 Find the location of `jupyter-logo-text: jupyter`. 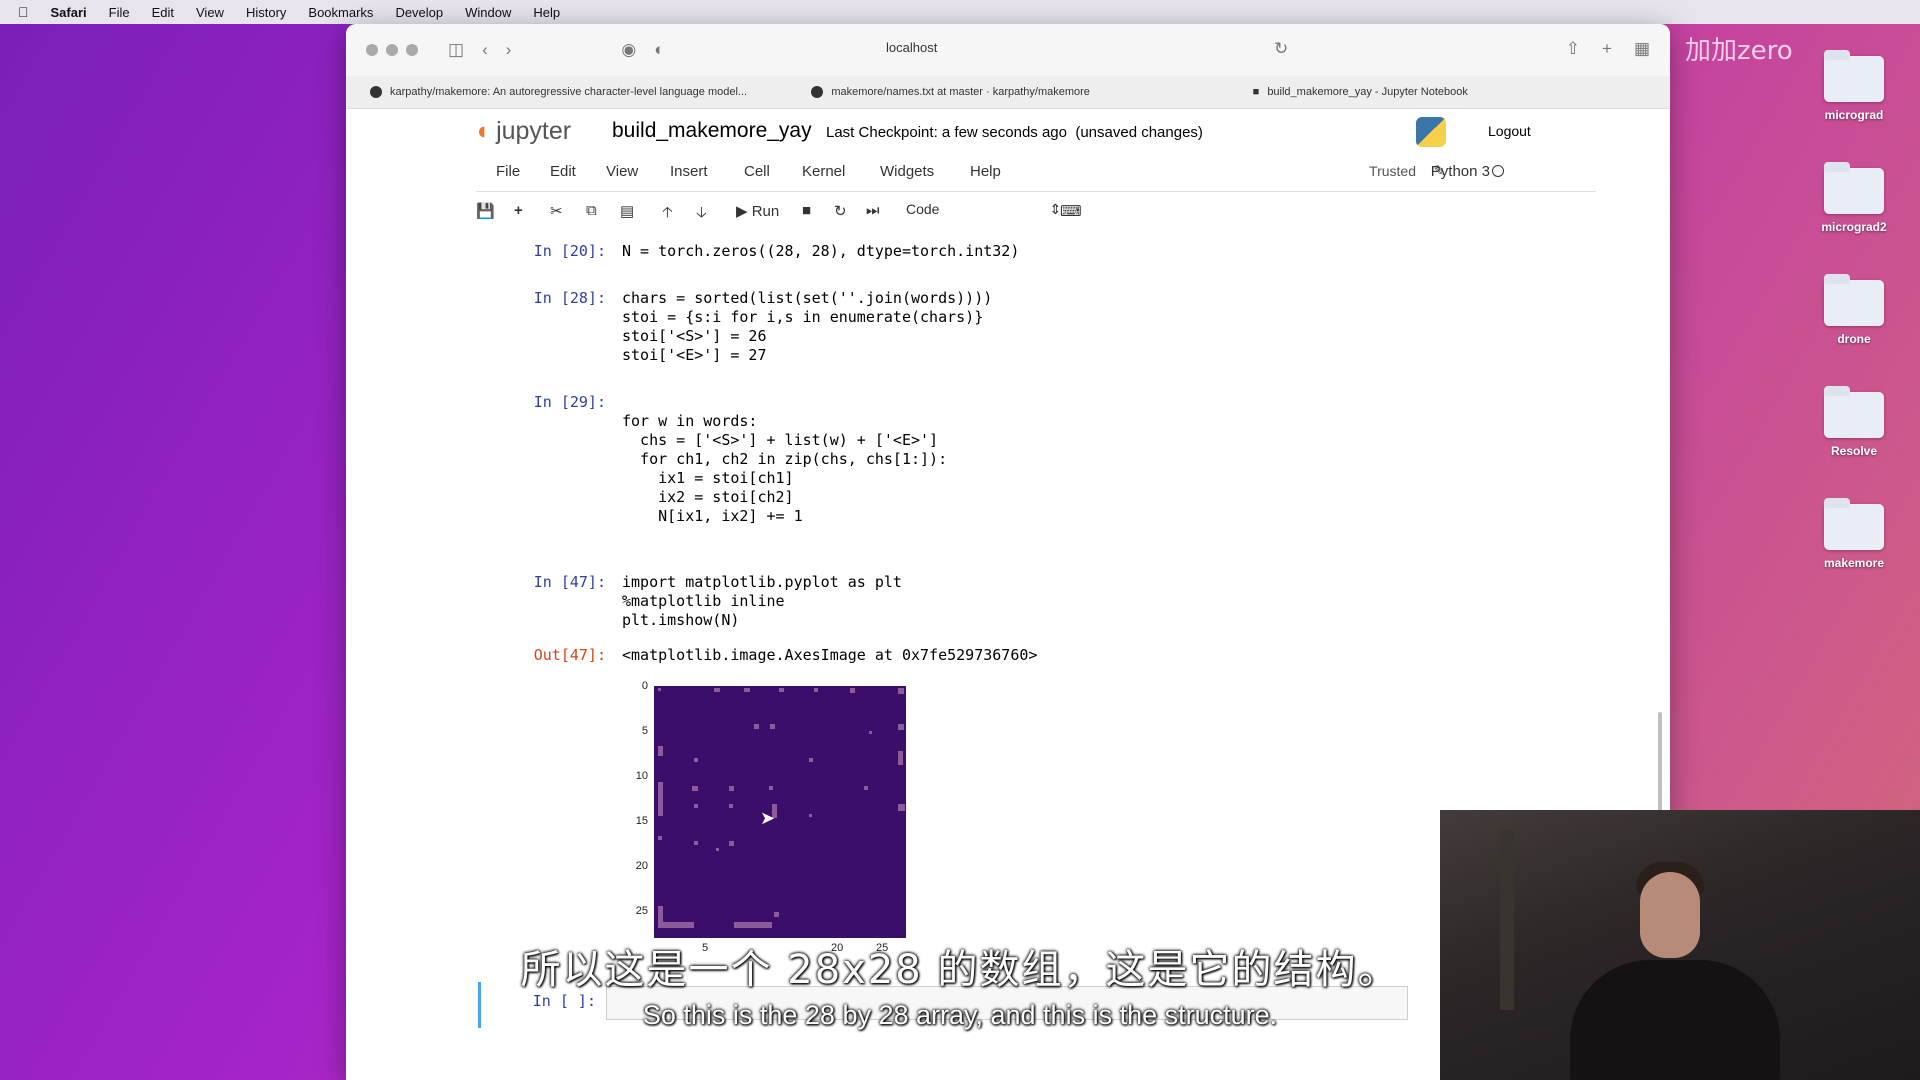

jupyter-logo-text: jupyter is located at coordinates (534, 131).